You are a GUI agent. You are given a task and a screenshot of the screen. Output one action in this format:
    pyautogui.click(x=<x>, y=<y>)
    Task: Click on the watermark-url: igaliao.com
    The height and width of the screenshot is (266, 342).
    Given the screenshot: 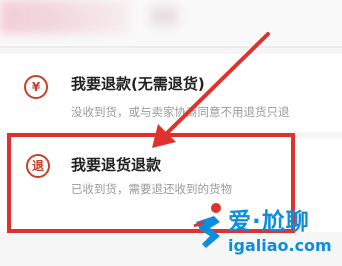 What is the action you would take?
    pyautogui.click(x=280, y=245)
    